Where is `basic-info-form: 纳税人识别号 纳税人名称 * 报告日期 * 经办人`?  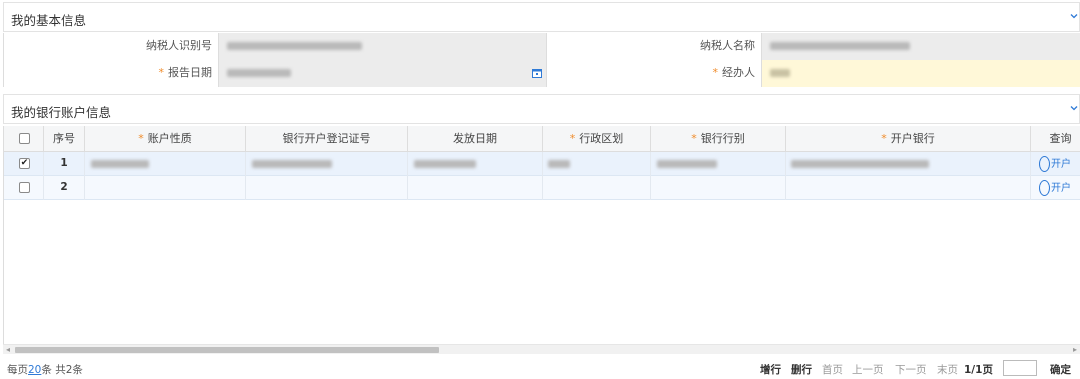
basic-info-form: 纳税人识别号 纳税人名称 * 报告日期 * 经办人 is located at coordinates (541, 60).